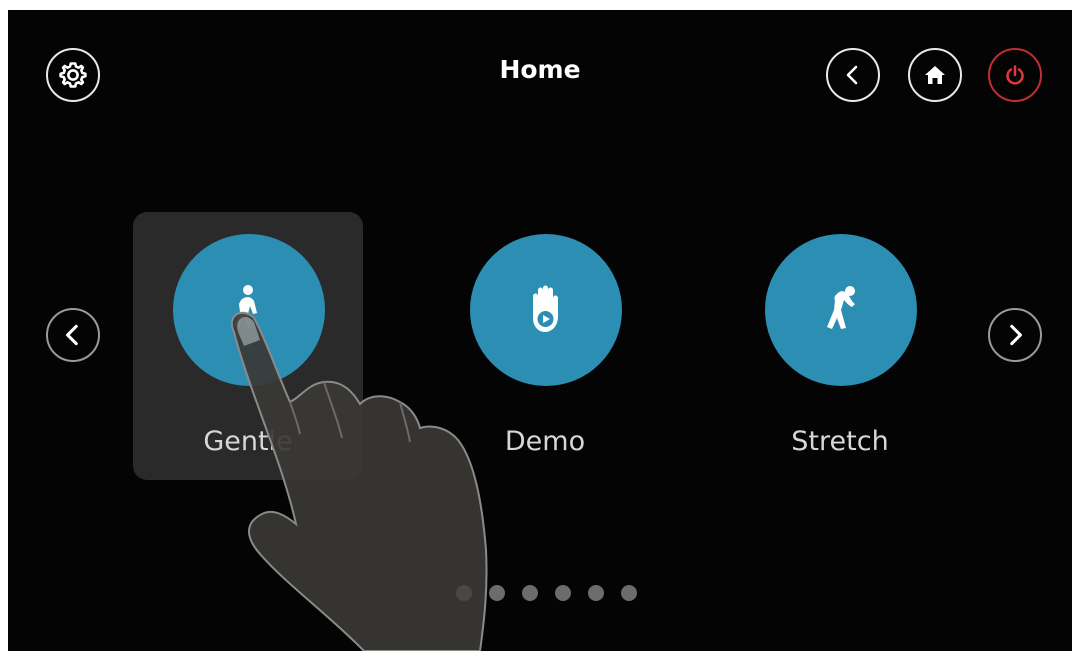 This screenshot has width=1077, height=651. I want to click on hand-play-icon, so click(545, 308).